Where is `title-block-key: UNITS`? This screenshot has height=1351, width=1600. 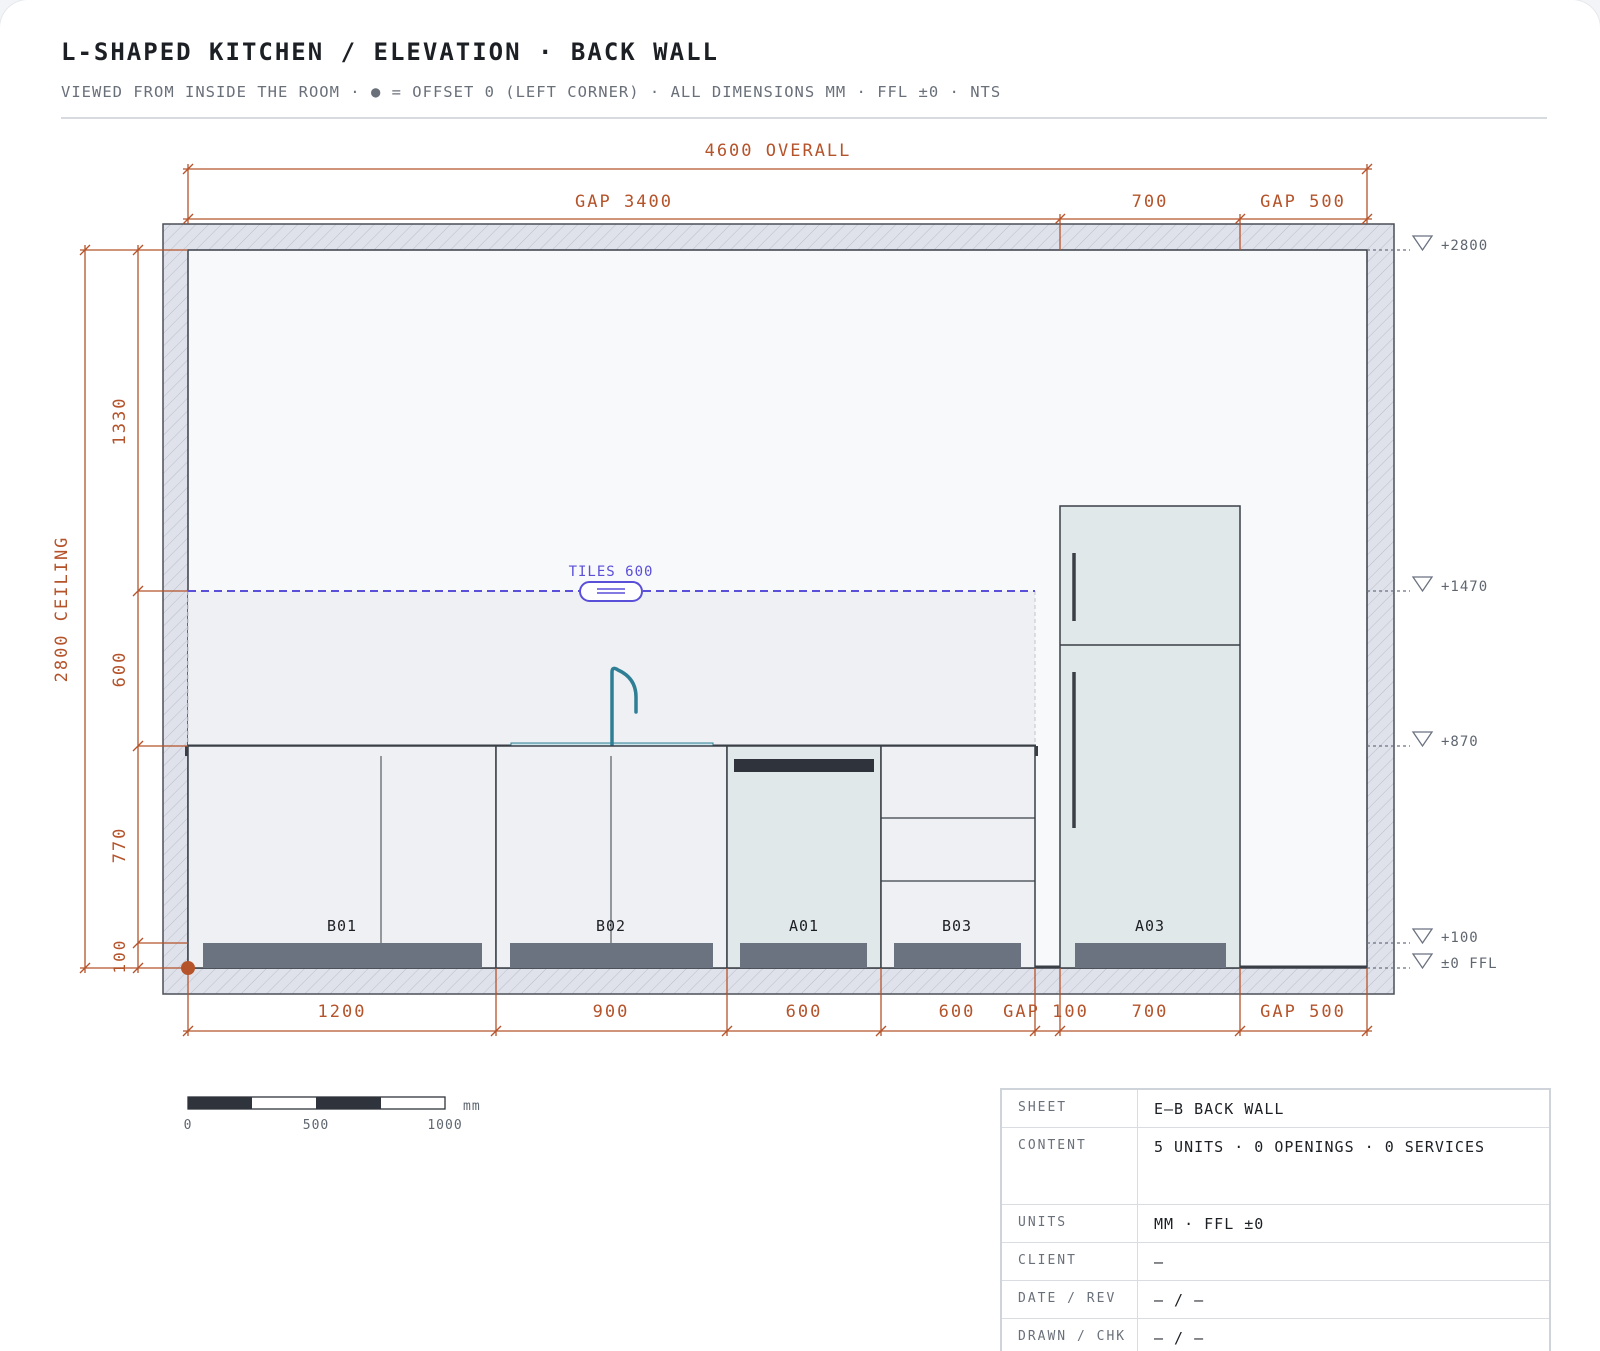
title-block-key: UNITS is located at coordinates (1070, 1223).